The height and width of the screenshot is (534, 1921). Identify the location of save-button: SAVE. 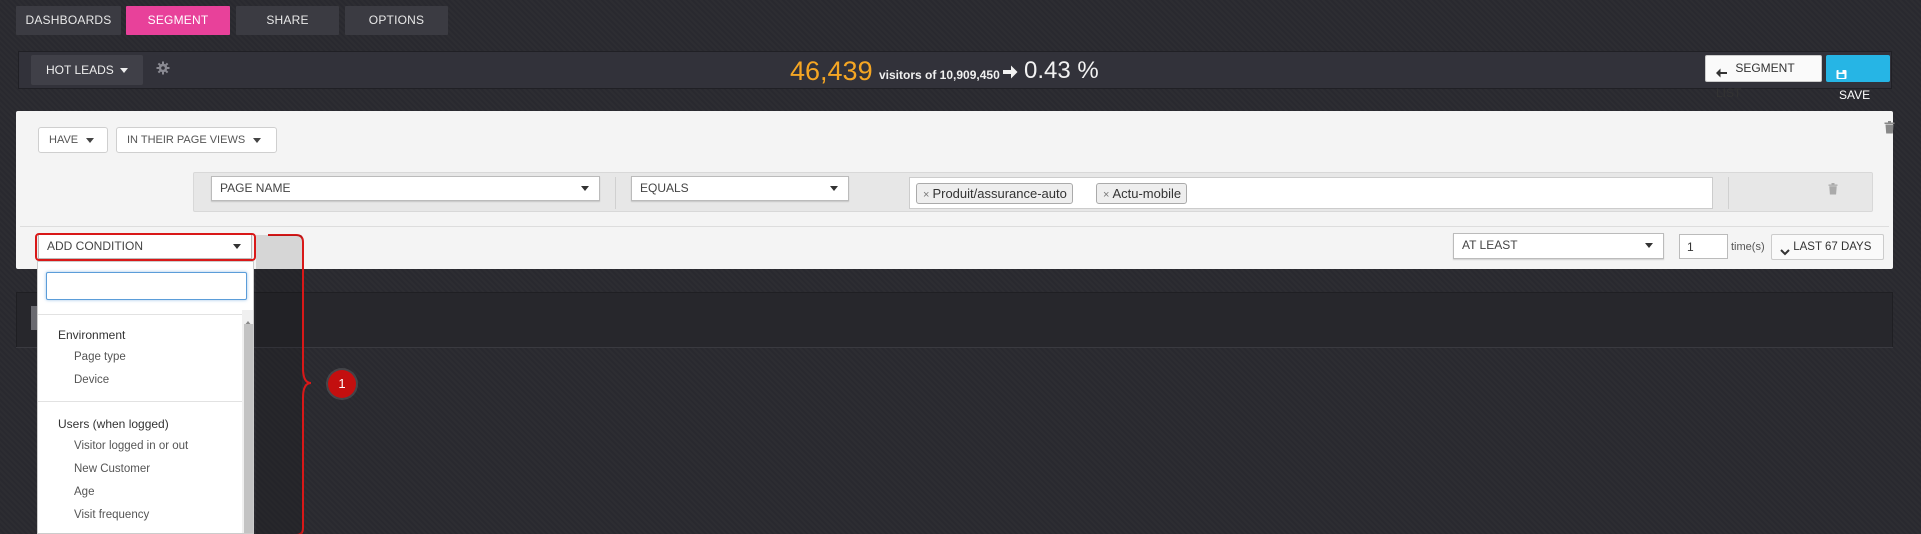
(1858, 78).